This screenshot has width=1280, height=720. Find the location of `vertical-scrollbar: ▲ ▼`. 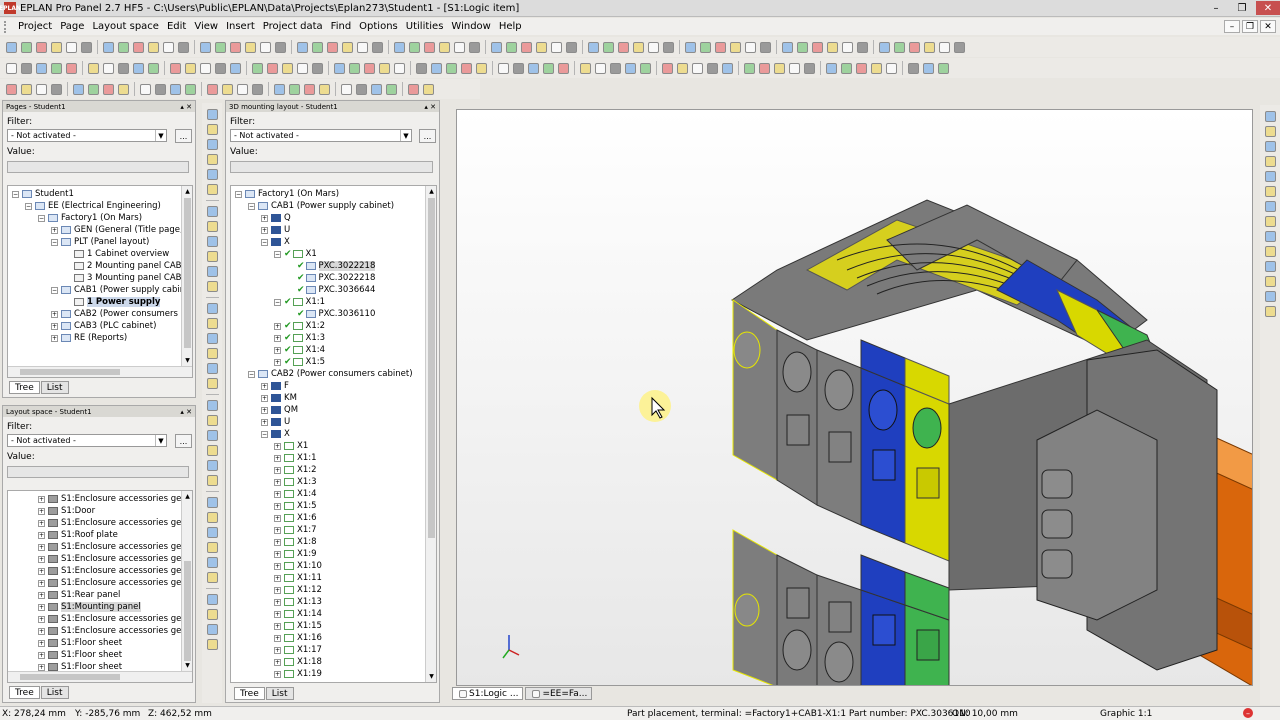

vertical-scrollbar: ▲ ▼ is located at coordinates (430, 434).